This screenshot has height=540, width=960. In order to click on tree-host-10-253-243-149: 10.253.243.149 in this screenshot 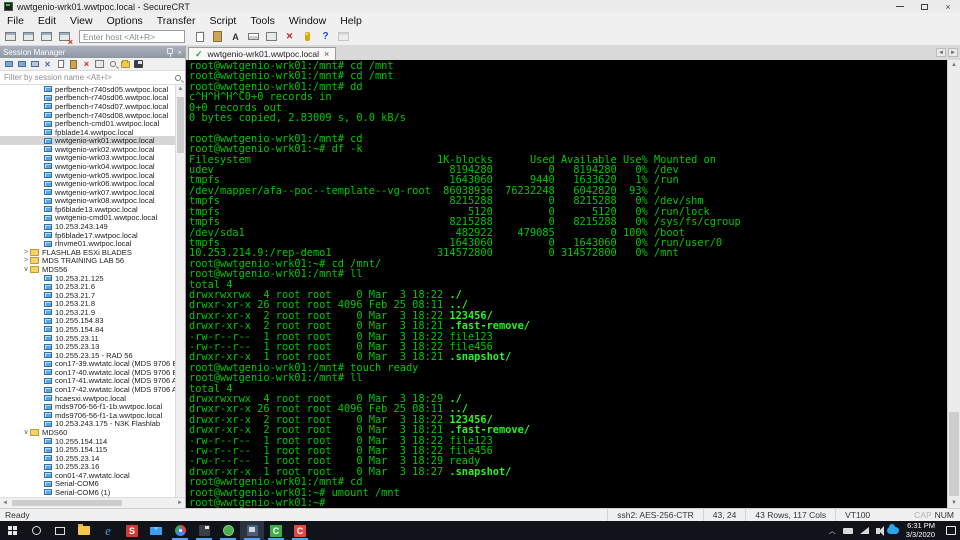, I will do `click(87, 226)`.